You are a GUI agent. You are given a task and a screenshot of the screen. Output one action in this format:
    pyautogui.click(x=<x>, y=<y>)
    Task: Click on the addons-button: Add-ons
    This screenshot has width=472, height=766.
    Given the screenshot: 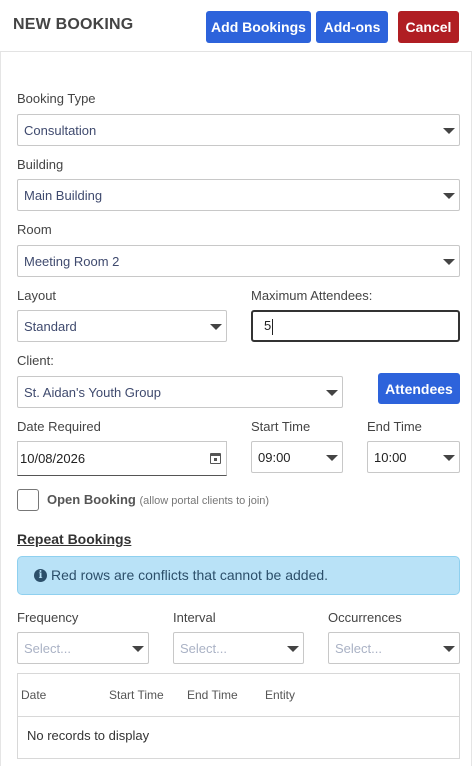 What is the action you would take?
    pyautogui.click(x=352, y=27)
    